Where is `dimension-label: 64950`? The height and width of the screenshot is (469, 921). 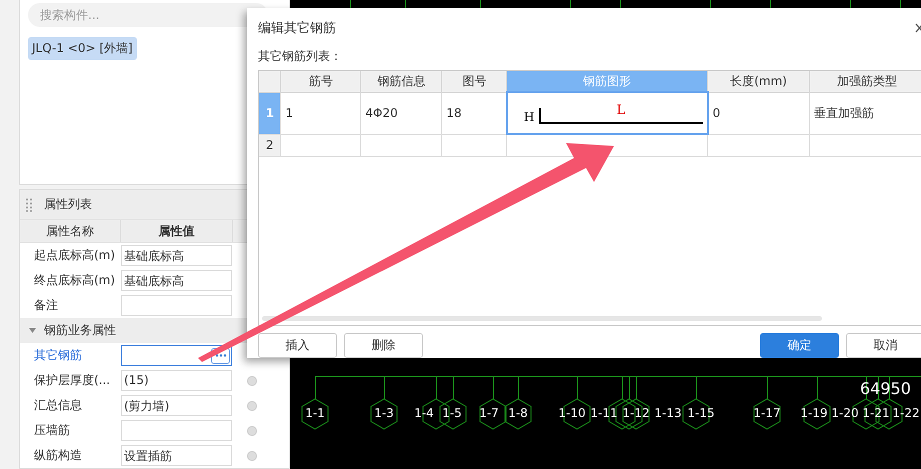 dimension-label: 64950 is located at coordinates (885, 388).